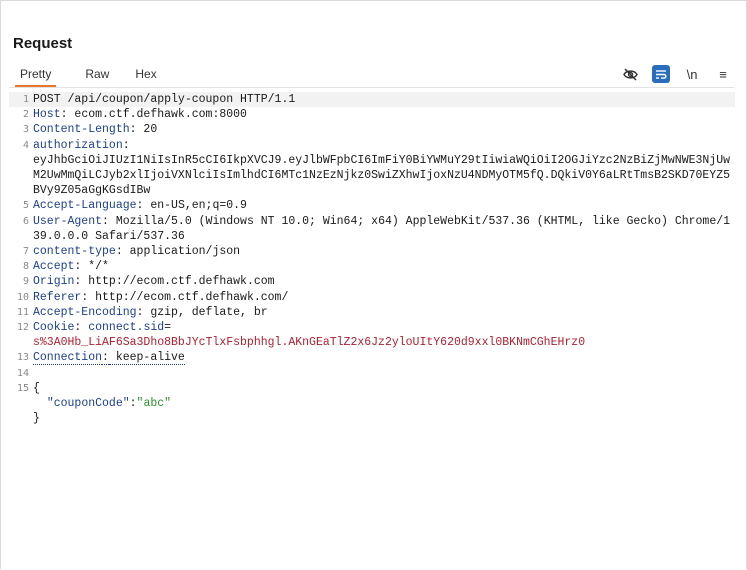 This screenshot has height=570, width=747. What do you see at coordinates (181, 252) in the screenshot?
I see `header-value: application/json` at bounding box center [181, 252].